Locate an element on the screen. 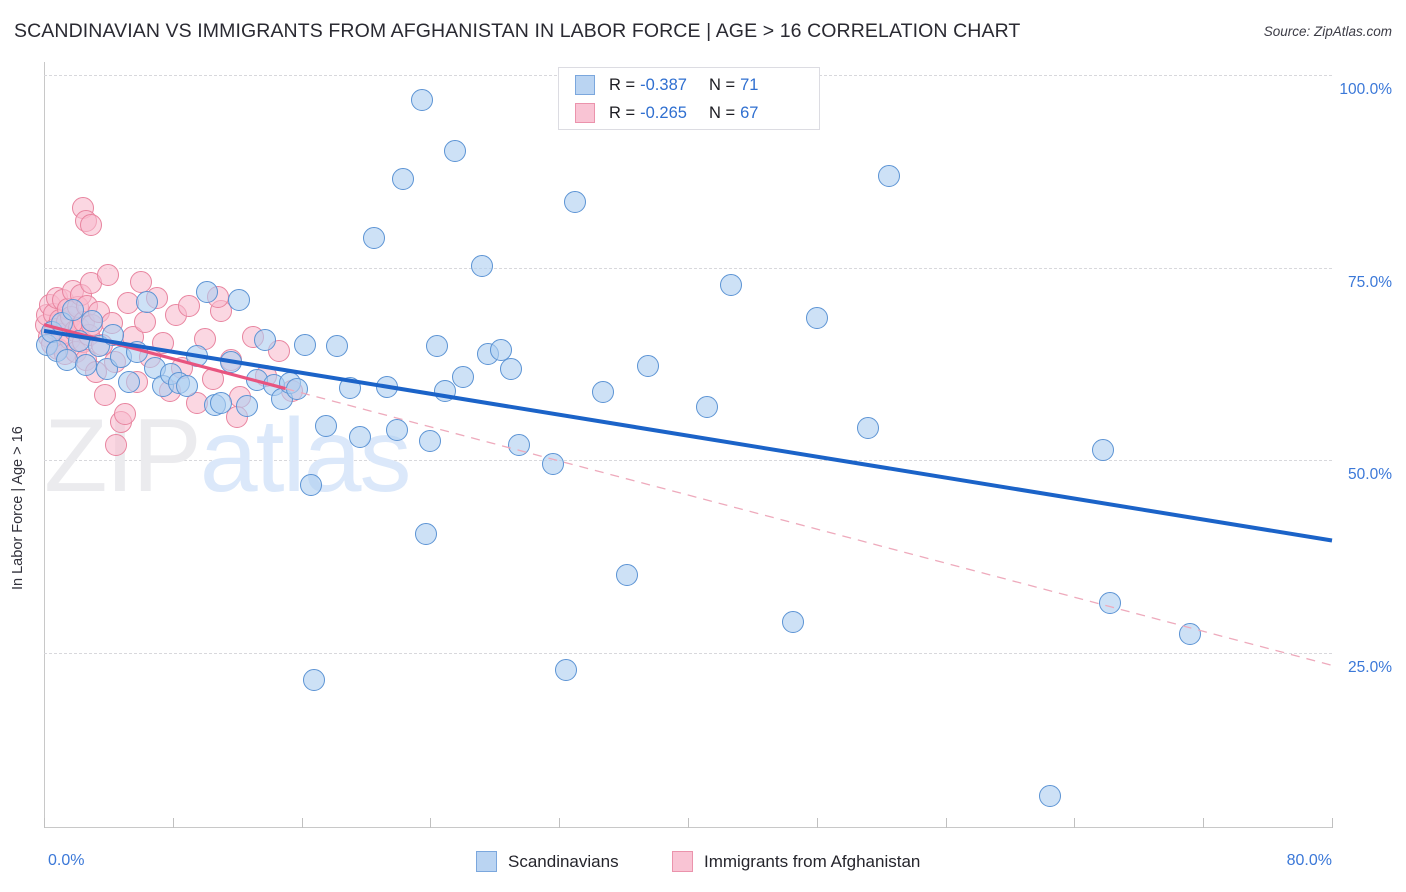 The image size is (1406, 892). legend-swatch-blue-icon is located at coordinates (585, 85).